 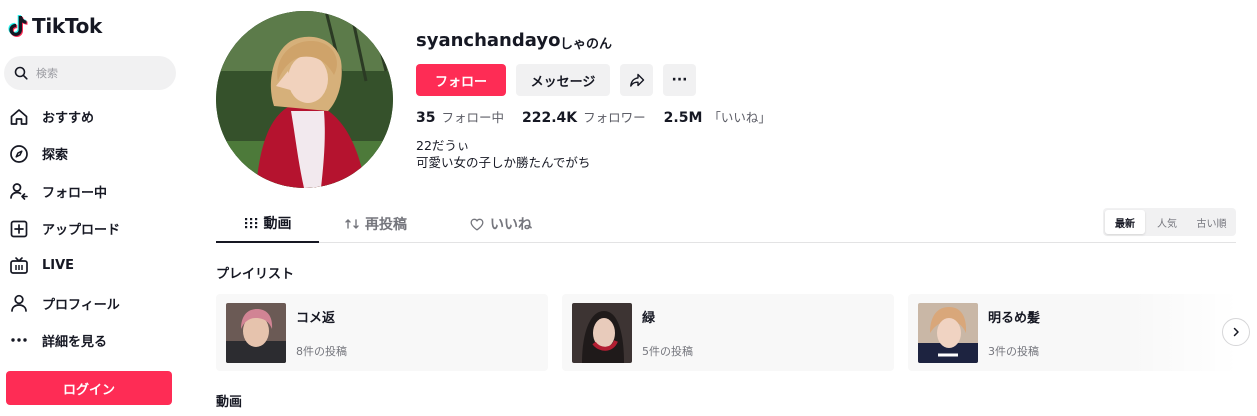 I want to click on stat-label: フォロー中, so click(x=472, y=117).